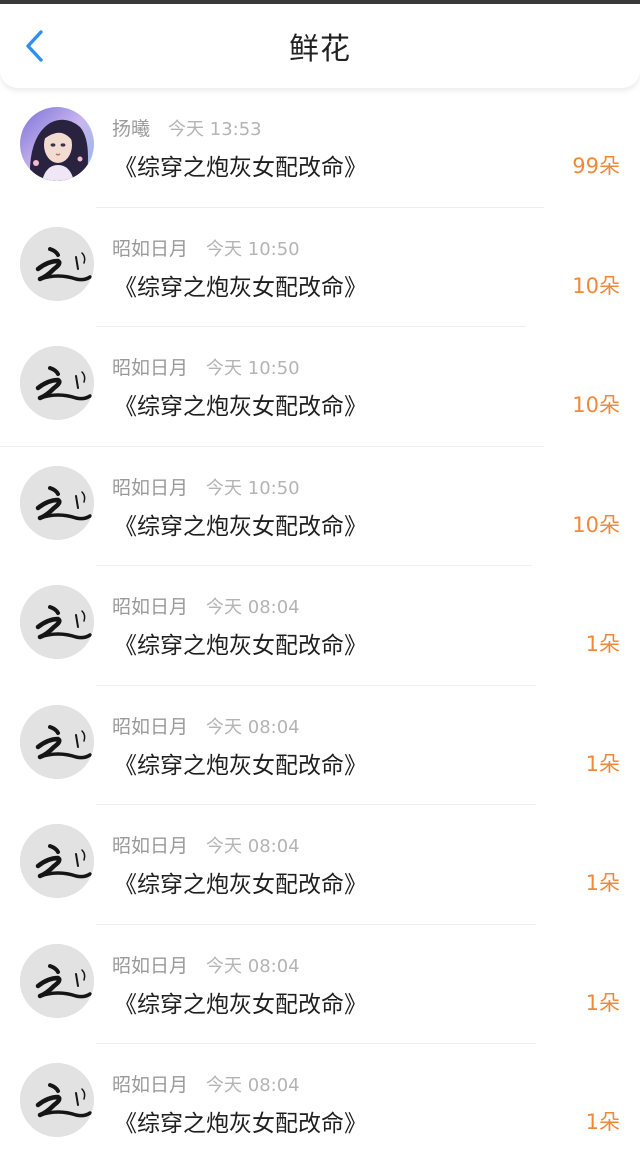  Describe the element at coordinates (131, 129) in the screenshot. I see `sender-name: 扬曦` at that location.